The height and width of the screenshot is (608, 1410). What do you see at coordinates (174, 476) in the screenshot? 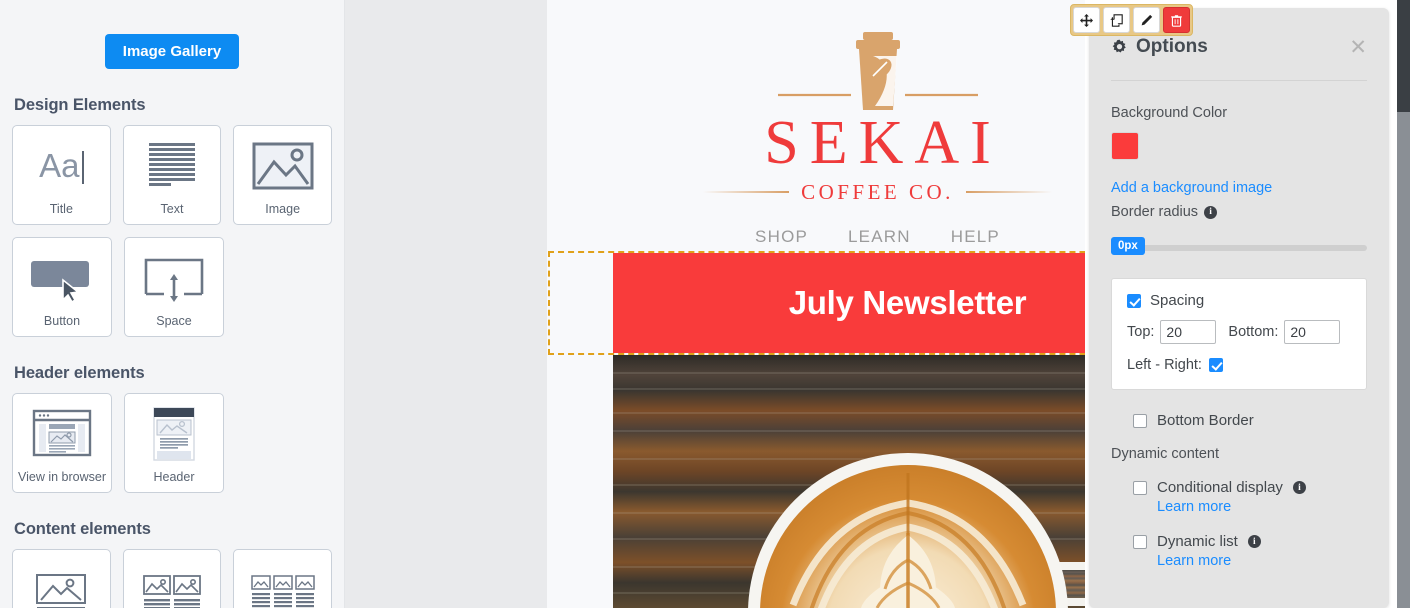
I see `tile-label: Header` at bounding box center [174, 476].